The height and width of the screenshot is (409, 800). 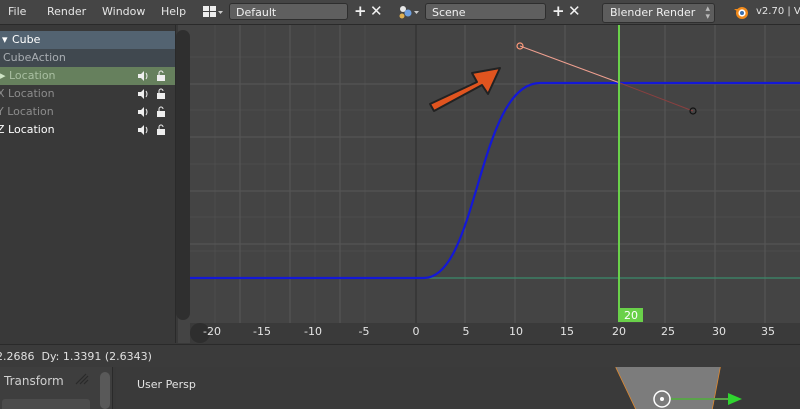 I want to click on x-tick-label: 5, so click(x=466, y=331).